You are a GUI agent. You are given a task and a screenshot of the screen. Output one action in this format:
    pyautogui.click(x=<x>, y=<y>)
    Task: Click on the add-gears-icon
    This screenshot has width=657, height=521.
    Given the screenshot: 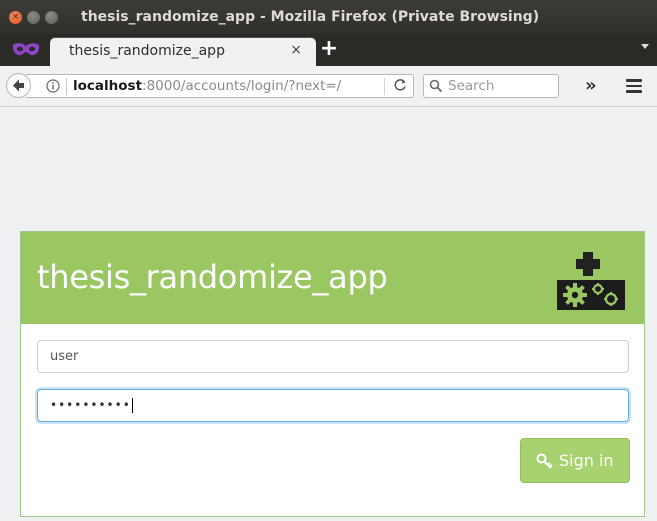 What is the action you would take?
    pyautogui.click(x=591, y=281)
    